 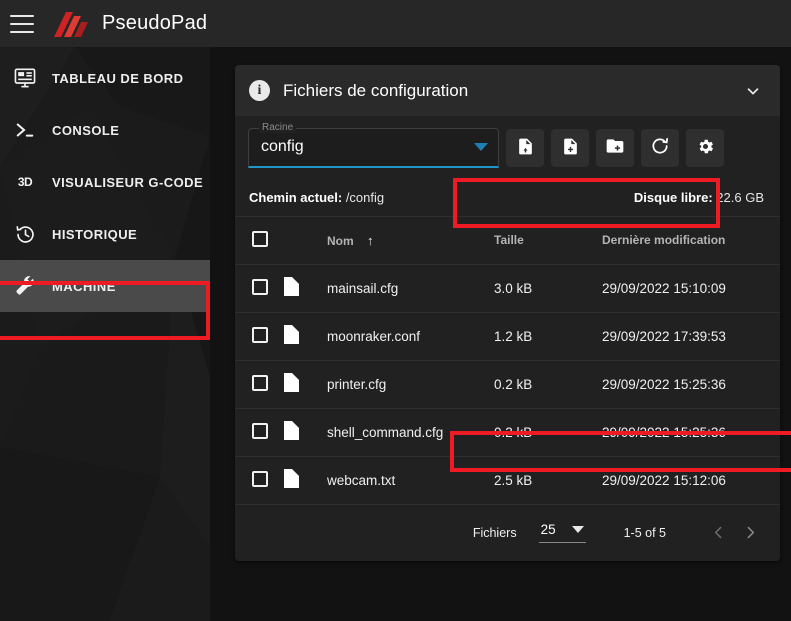 What do you see at coordinates (260, 238) in the screenshot?
I see `select-all-checkbox` at bounding box center [260, 238].